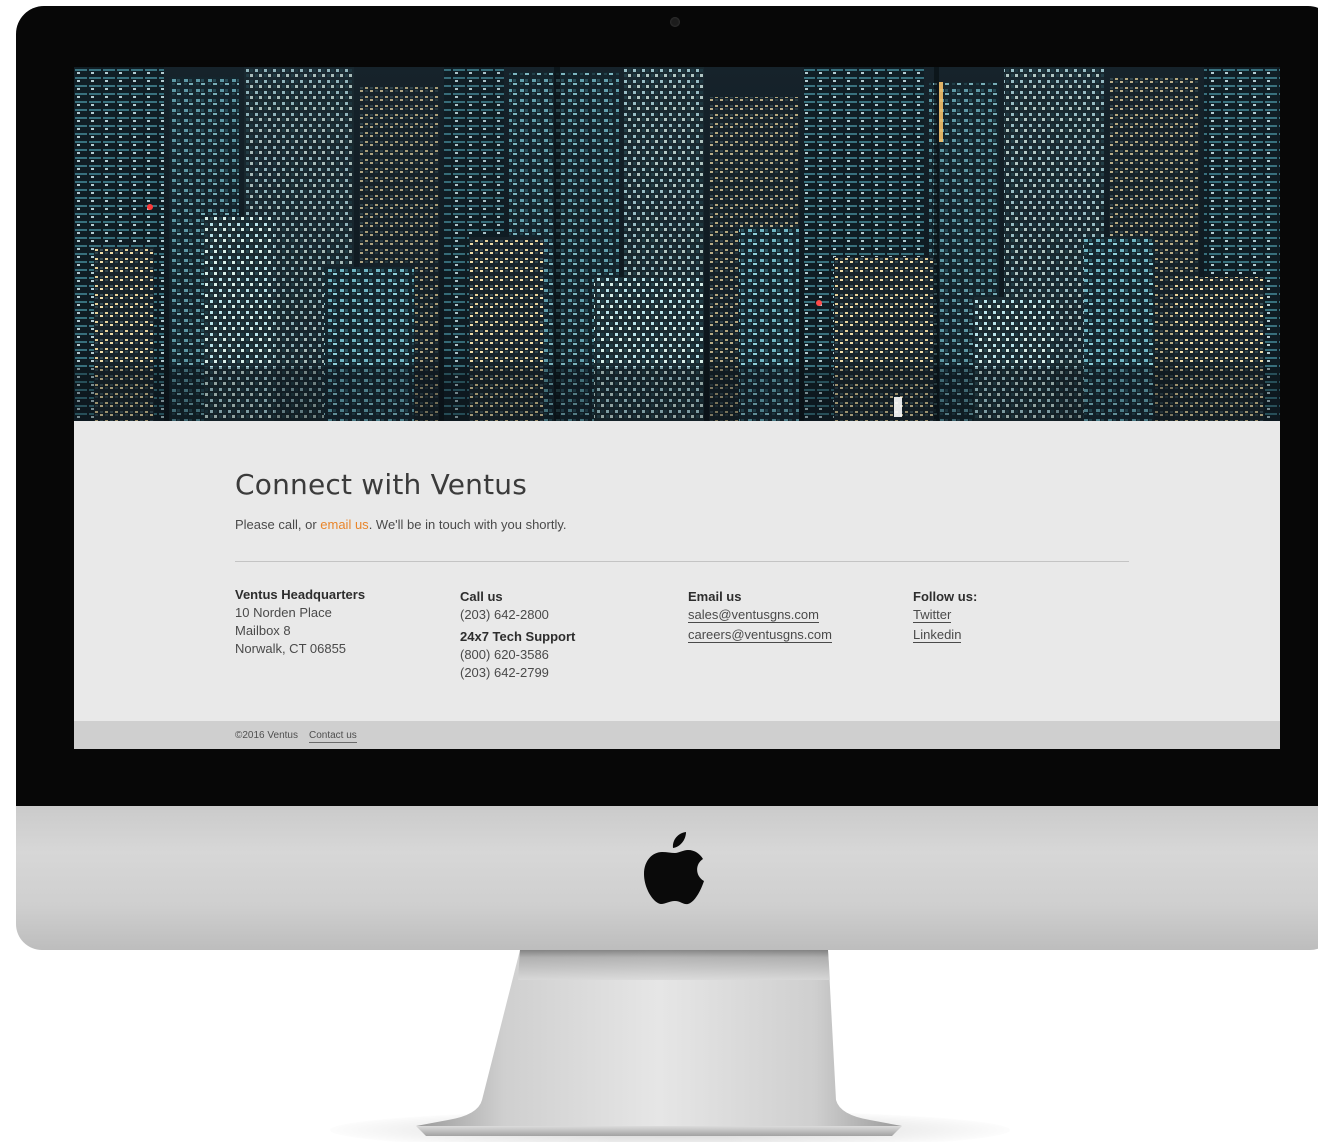 This screenshot has width=1318, height=1142. What do you see at coordinates (674, 868) in the screenshot?
I see `apple-logo-icon` at bounding box center [674, 868].